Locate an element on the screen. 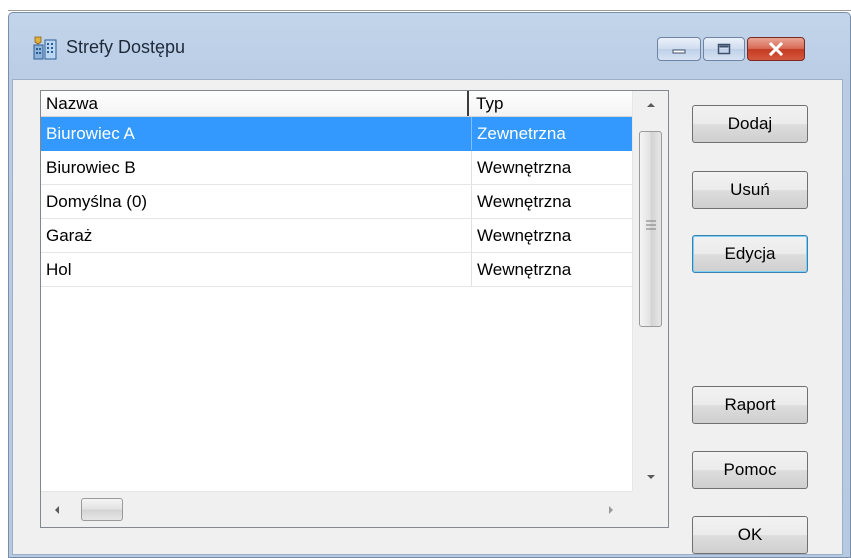 The width and height of the screenshot is (851, 558). window-title: Strefy Dostępu is located at coordinates (126, 47).